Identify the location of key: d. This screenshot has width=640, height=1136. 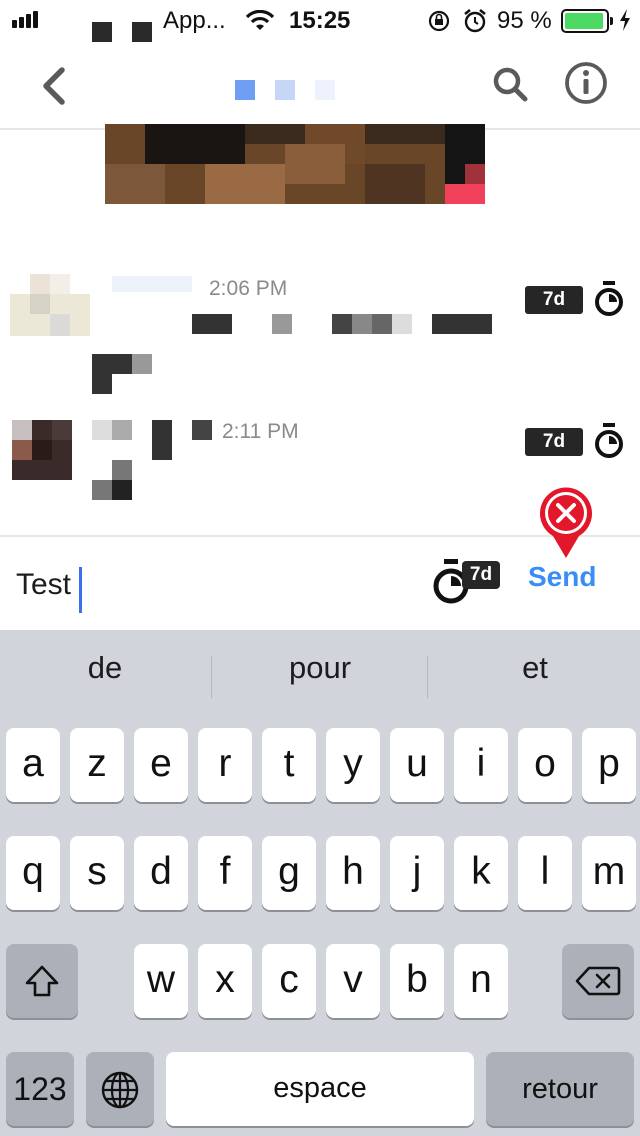
(161, 873).